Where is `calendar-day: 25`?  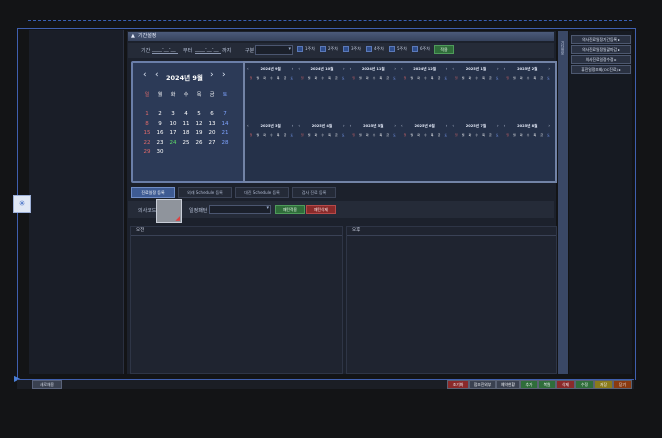
calendar-day: 25 is located at coordinates (186, 143).